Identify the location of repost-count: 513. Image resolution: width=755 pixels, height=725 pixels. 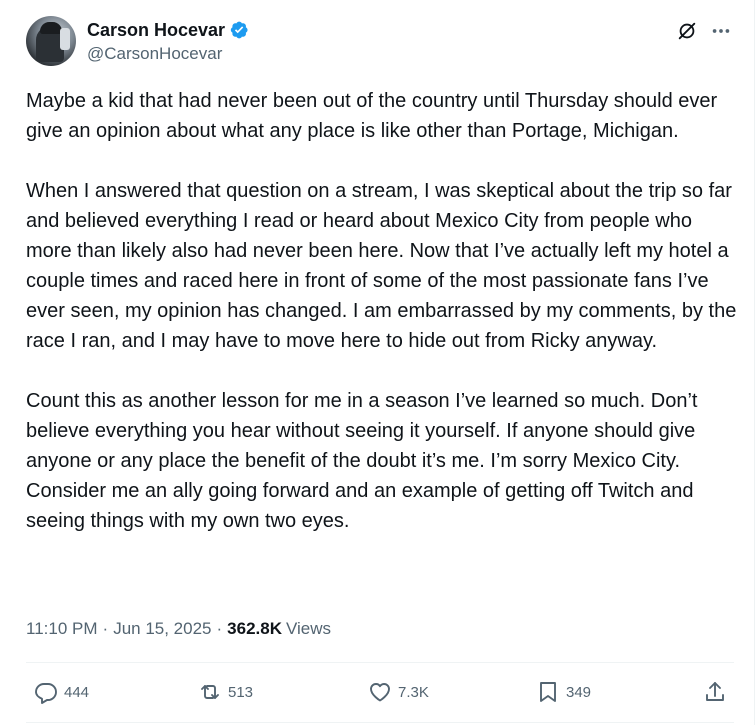
(241, 692).